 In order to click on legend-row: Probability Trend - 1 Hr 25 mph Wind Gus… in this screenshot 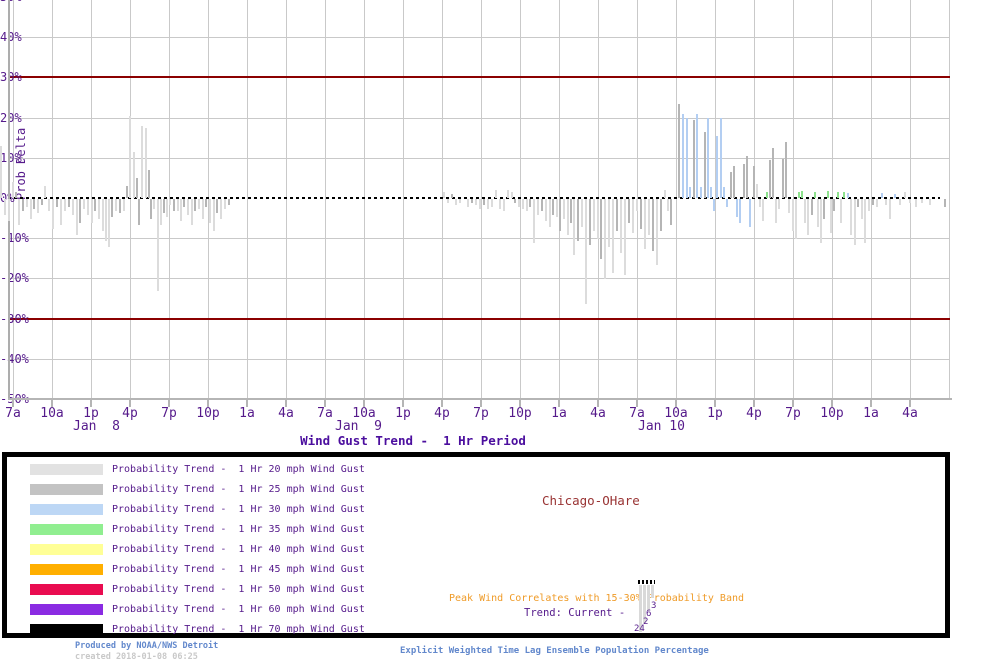, I will do `click(217, 491)`.